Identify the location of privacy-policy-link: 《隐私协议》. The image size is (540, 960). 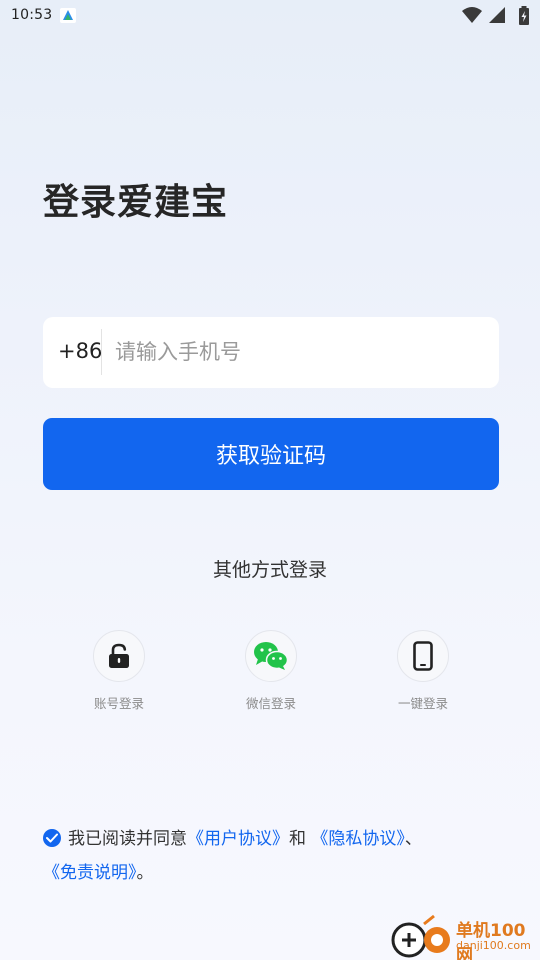
(358, 839).